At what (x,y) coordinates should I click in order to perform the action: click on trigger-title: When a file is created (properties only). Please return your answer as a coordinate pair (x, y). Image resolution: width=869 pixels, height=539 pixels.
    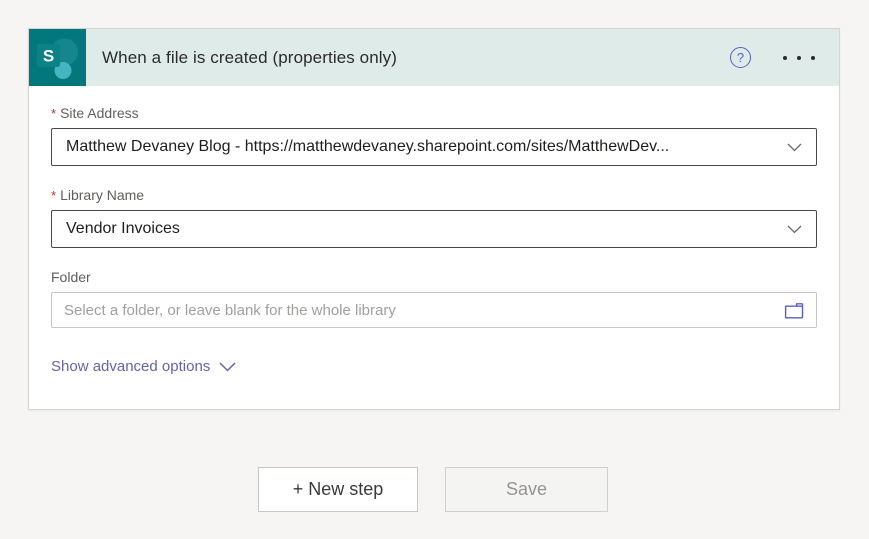
    Looking at the image, I should click on (250, 57).